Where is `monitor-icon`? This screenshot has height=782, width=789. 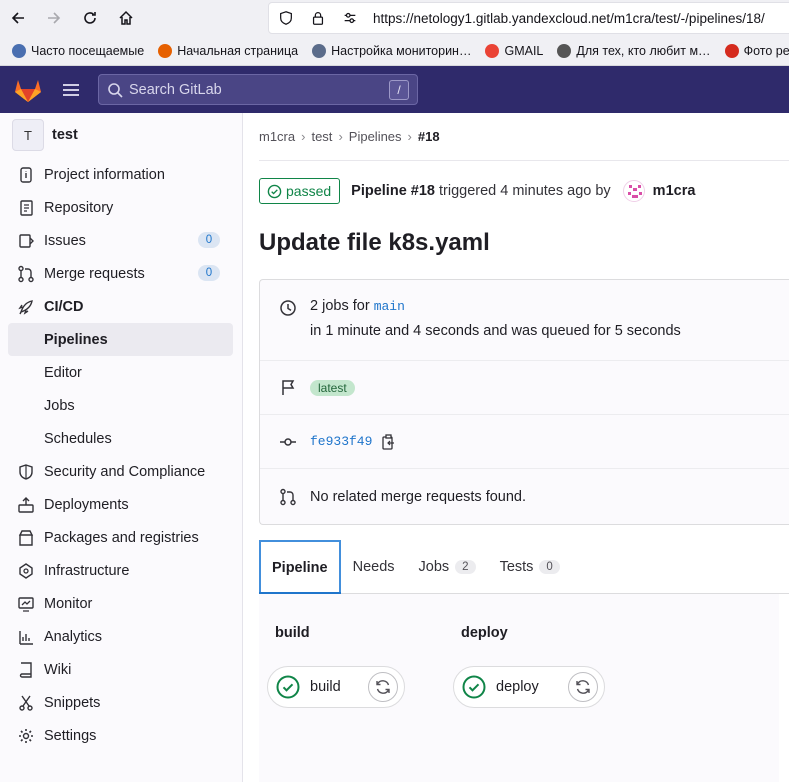
monitor-icon is located at coordinates (26, 604).